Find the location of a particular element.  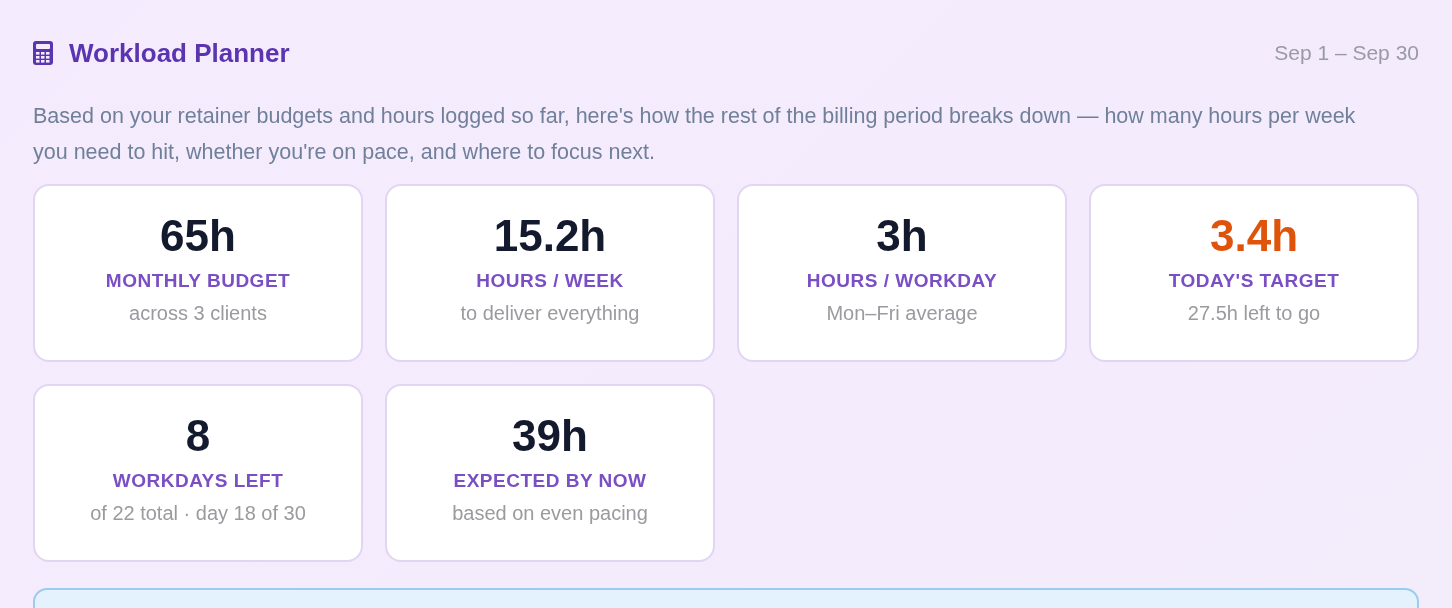

stat-label: WORKDAYS LEFT is located at coordinates (198, 481).